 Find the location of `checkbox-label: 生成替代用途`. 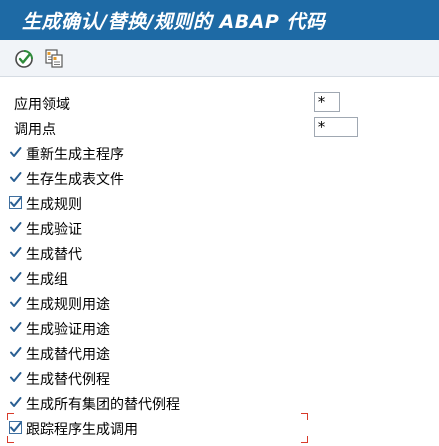

checkbox-label: 生成替代用途 is located at coordinates (68, 355).